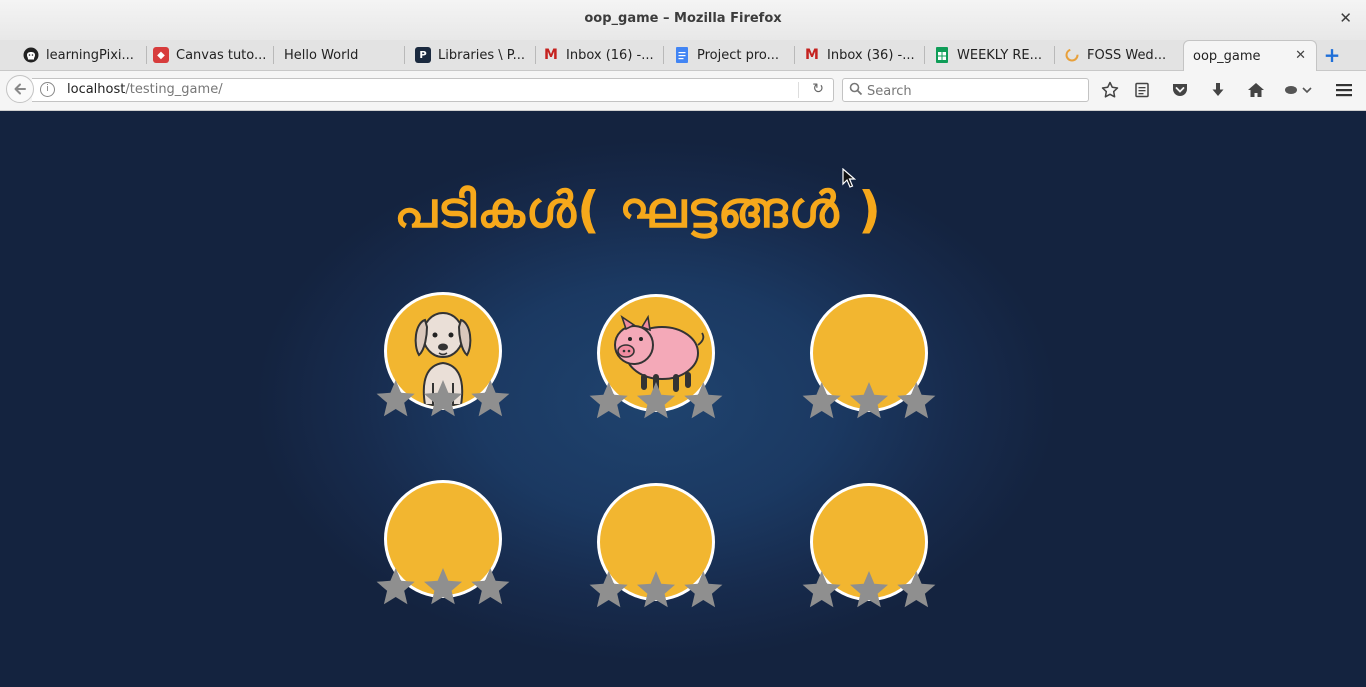 This screenshot has height=687, width=1366. What do you see at coordinates (1227, 56) in the screenshot?
I see `tab-label: oop_game` at bounding box center [1227, 56].